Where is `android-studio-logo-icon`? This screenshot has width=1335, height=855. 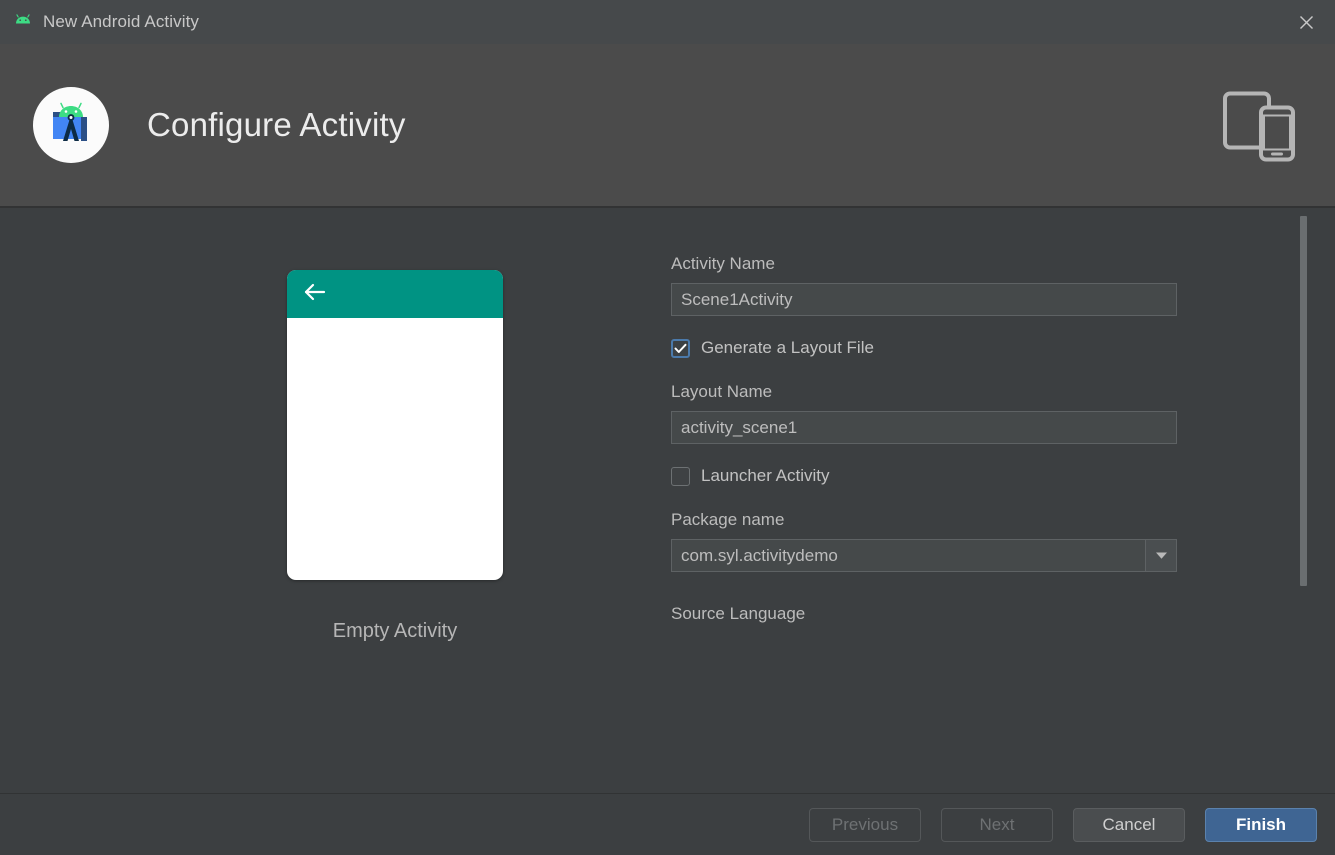
android-studio-logo-icon is located at coordinates (71, 125).